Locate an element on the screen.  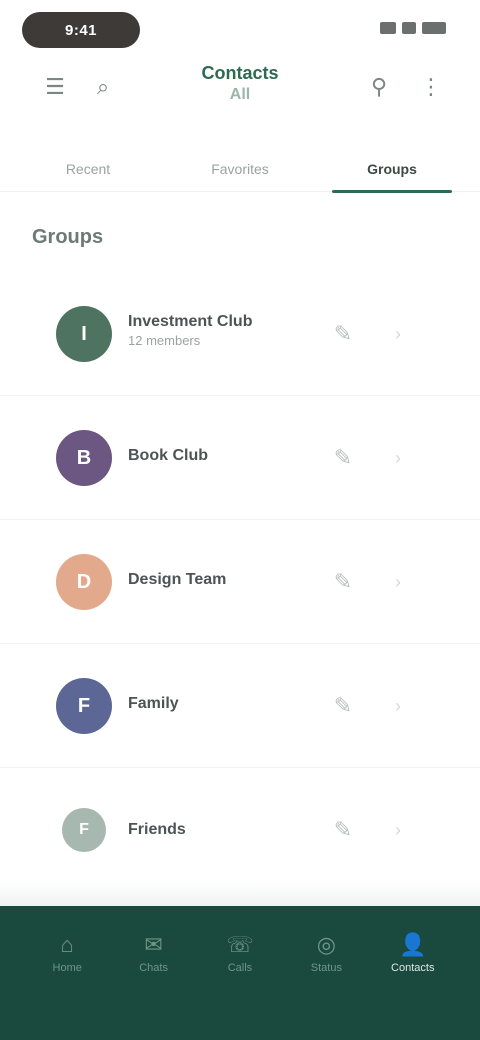
avatar: I is located at coordinates (84, 334).